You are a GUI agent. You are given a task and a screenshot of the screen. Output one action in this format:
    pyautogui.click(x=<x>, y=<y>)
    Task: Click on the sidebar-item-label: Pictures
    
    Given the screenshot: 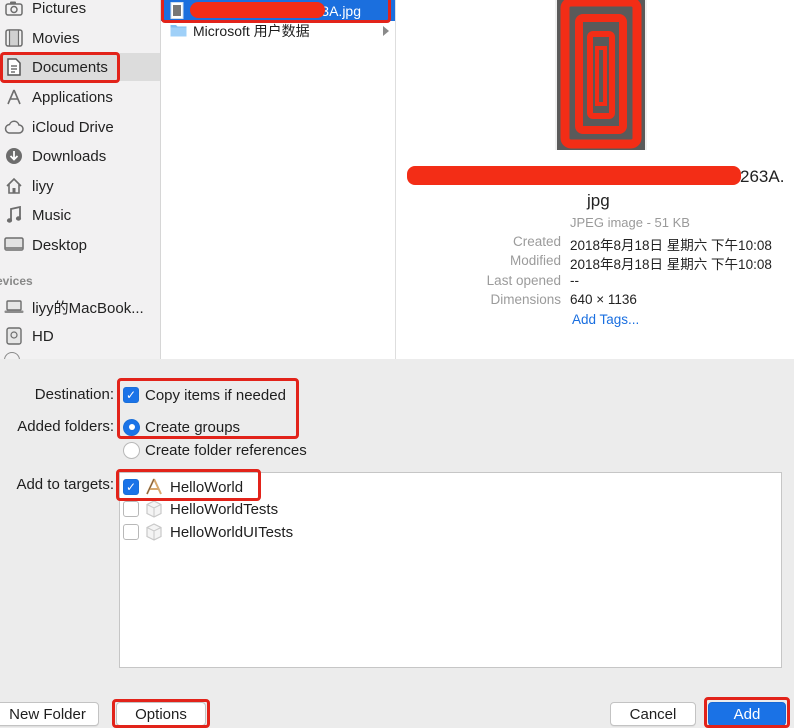 What is the action you would take?
    pyautogui.click(x=59, y=8)
    